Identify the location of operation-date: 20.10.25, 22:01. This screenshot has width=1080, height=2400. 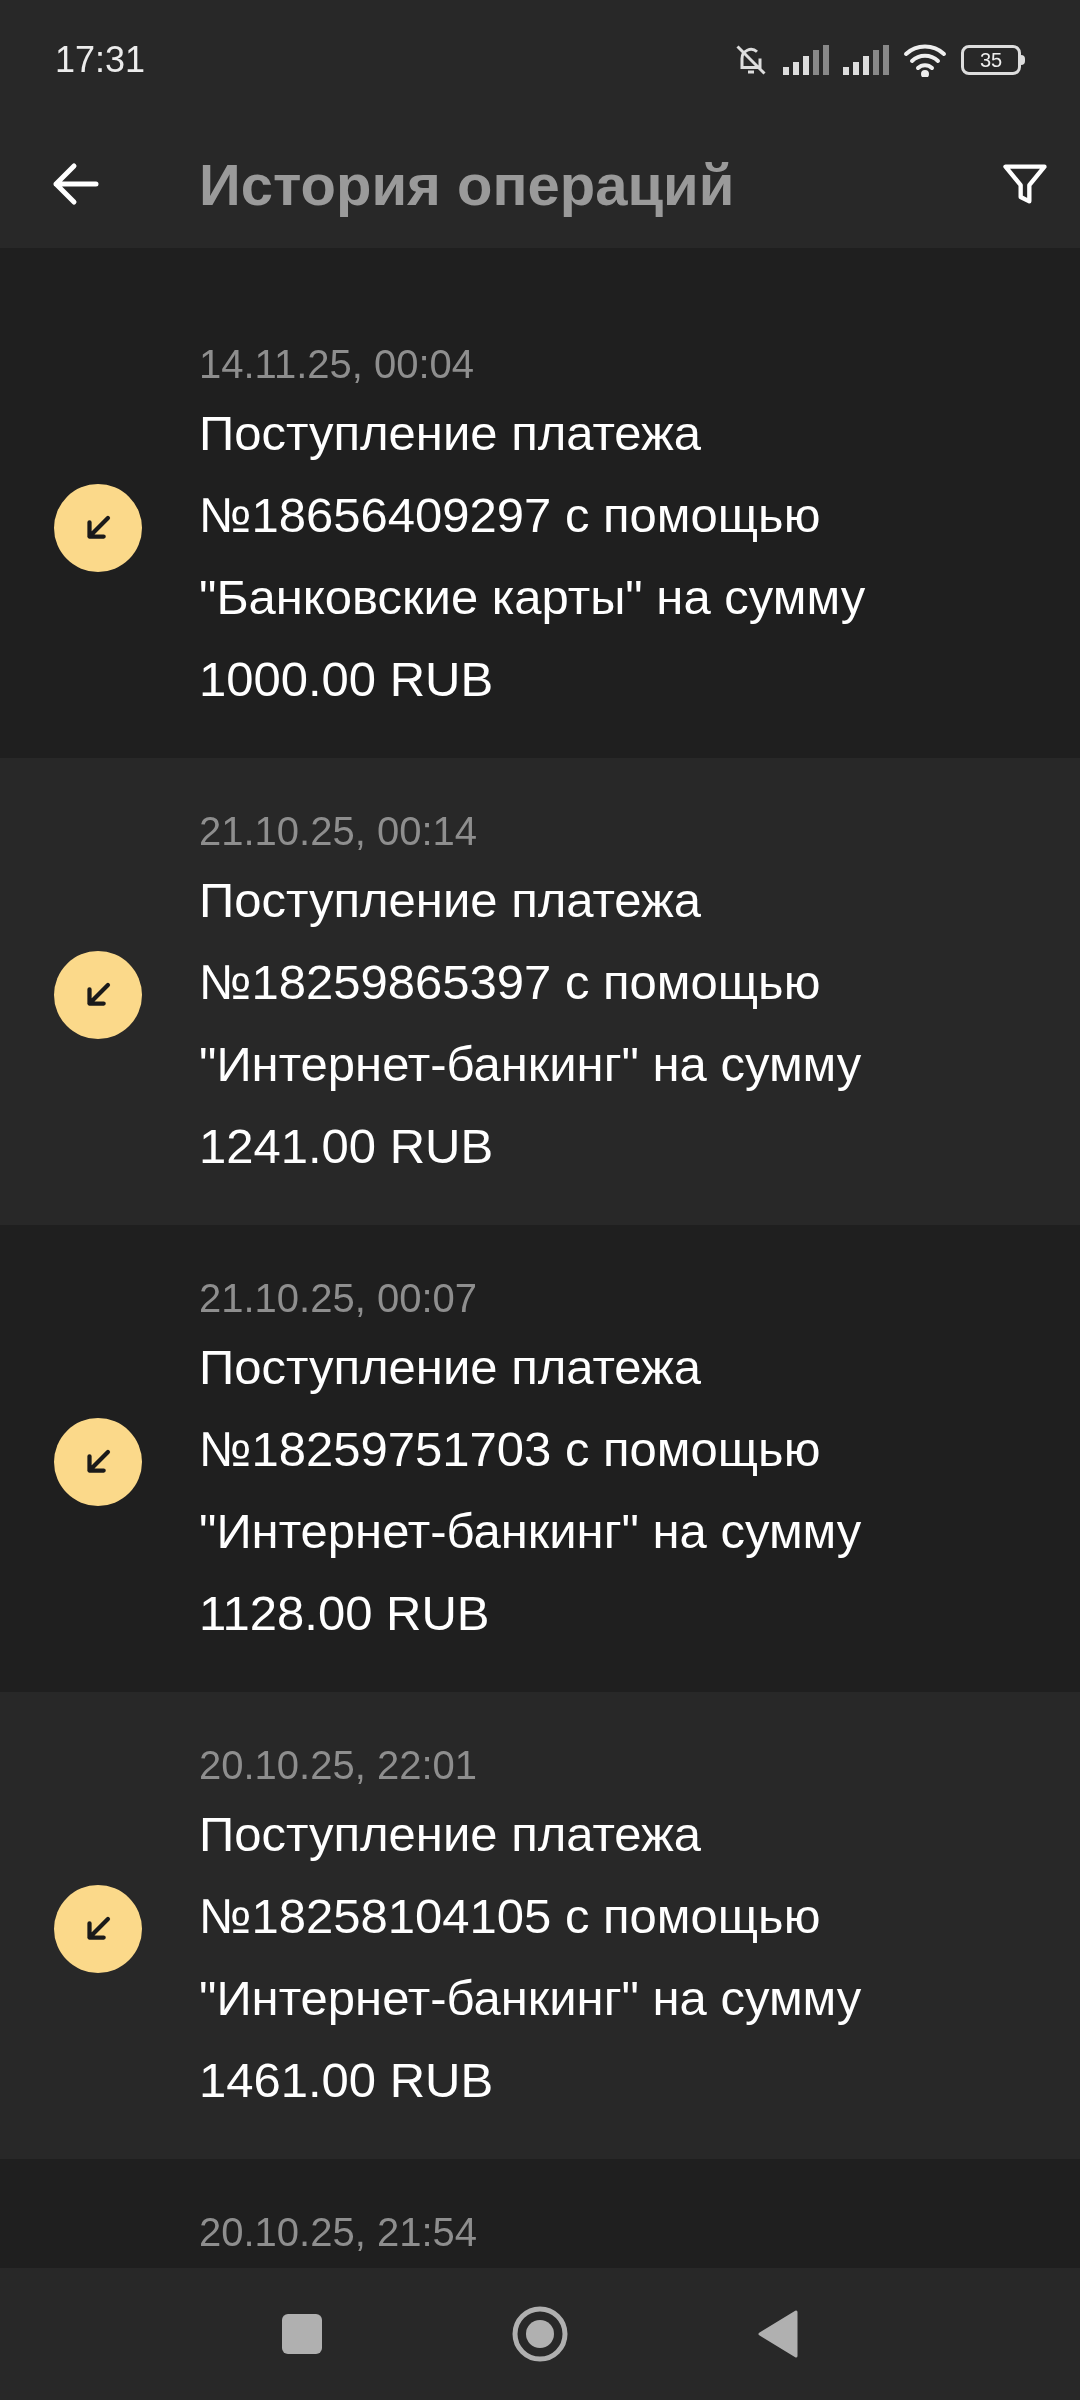
(339, 1765).